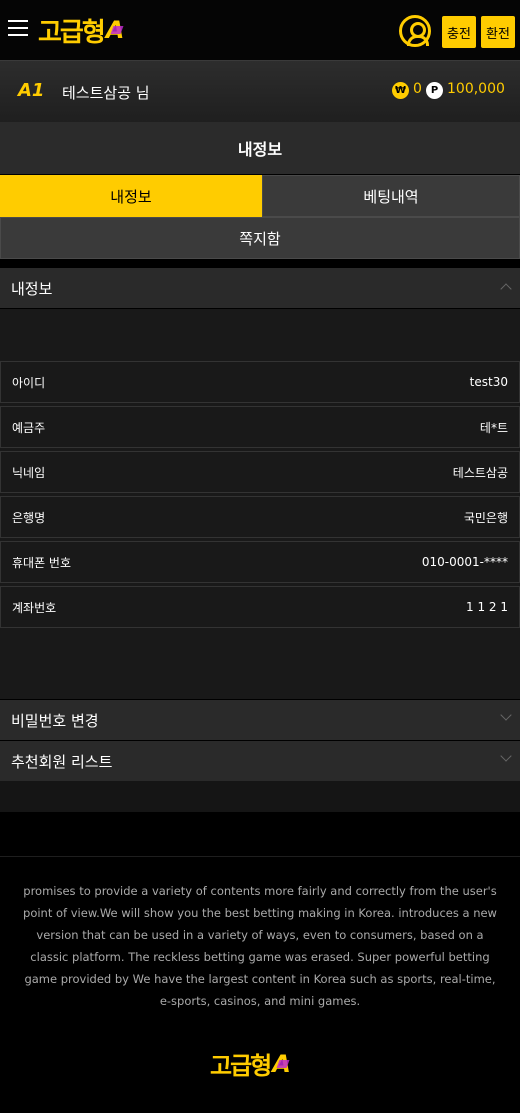 The image size is (520, 1113). Describe the element at coordinates (260, 288) in the screenshot. I see `accordion-my-info-header: 내정보` at that location.